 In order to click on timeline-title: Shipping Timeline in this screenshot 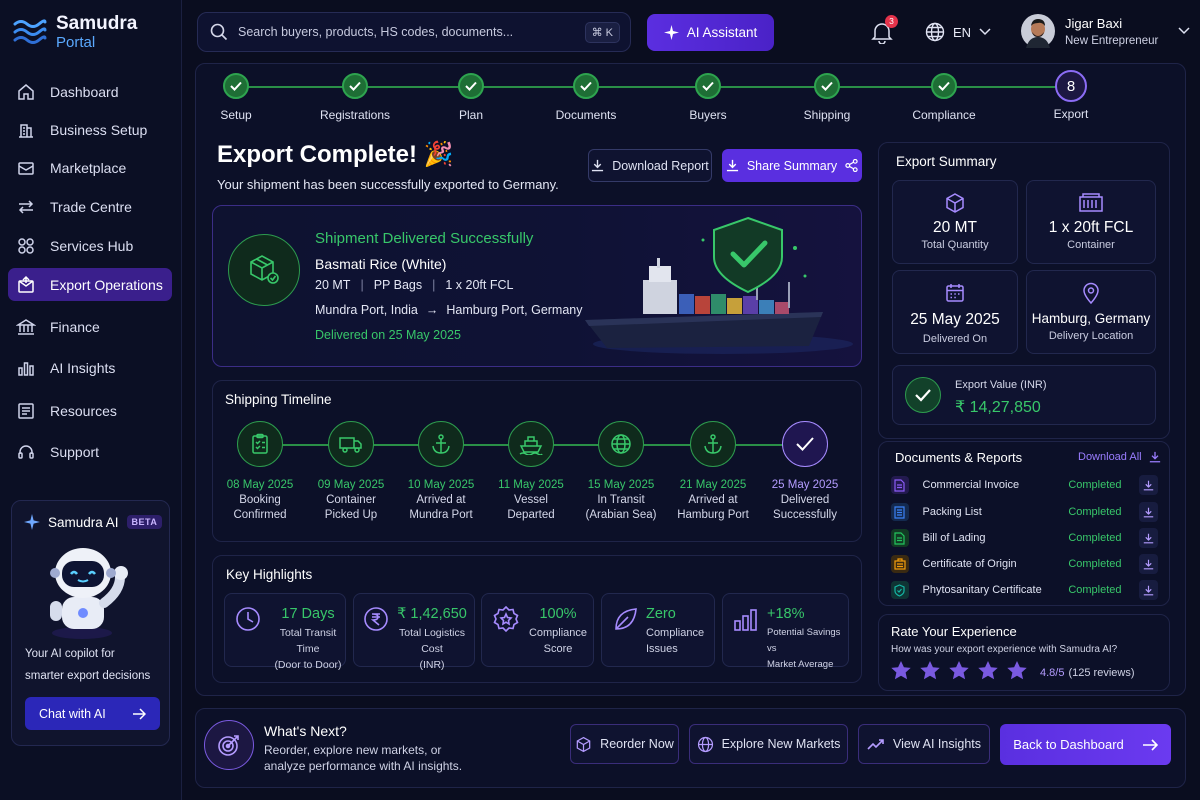, I will do `click(278, 399)`.